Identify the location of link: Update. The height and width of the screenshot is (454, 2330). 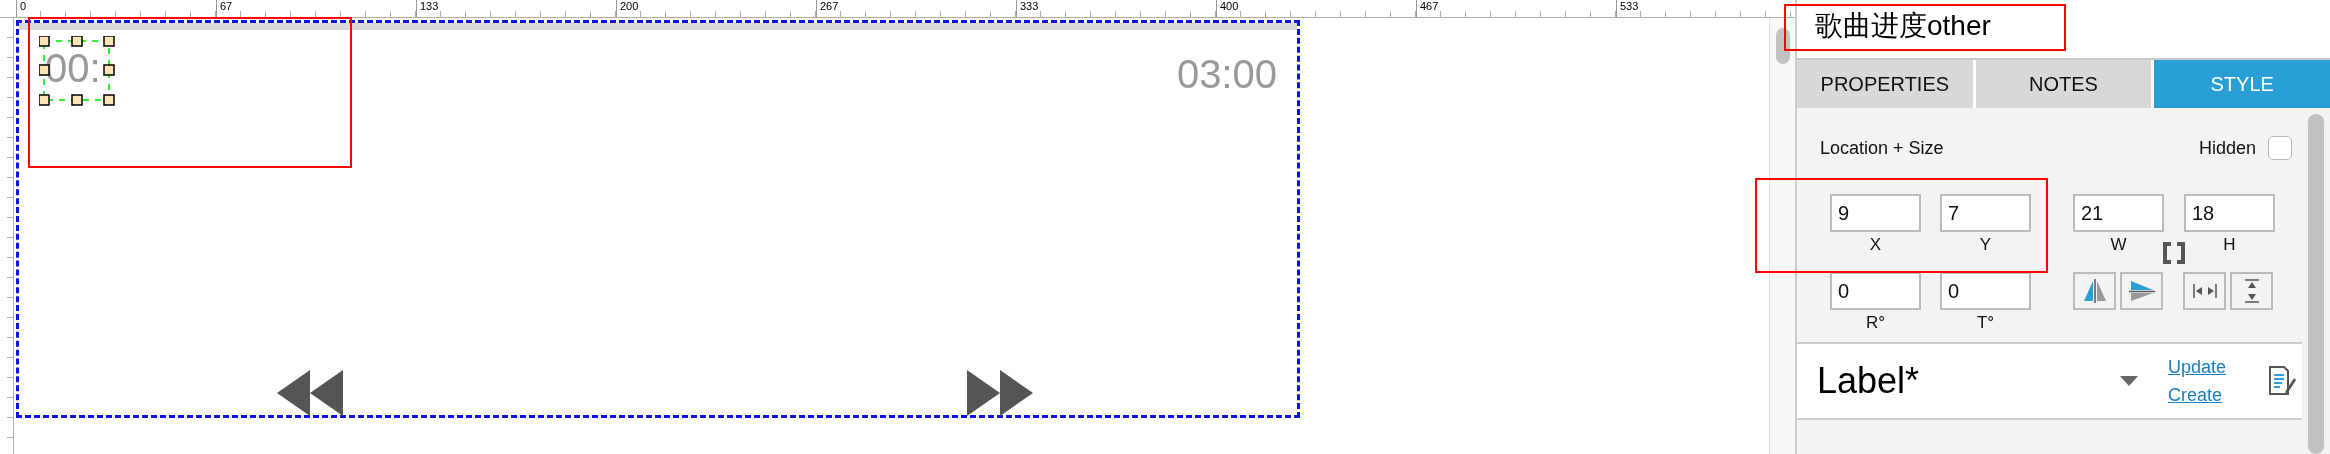
(2218, 367).